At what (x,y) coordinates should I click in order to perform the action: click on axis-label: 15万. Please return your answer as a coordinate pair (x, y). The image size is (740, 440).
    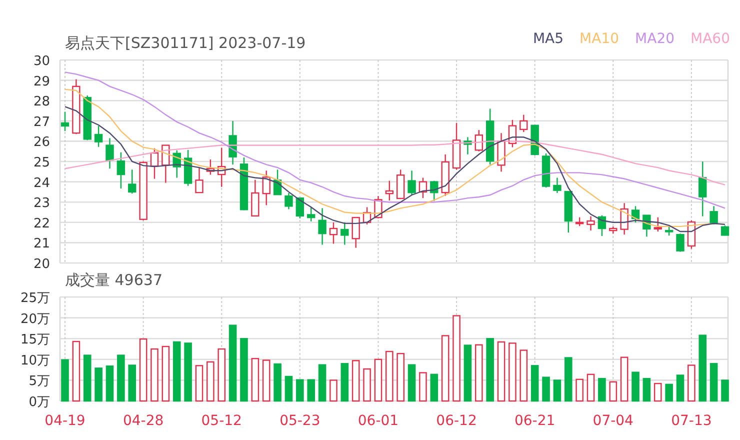
    Looking at the image, I should click on (35, 340).